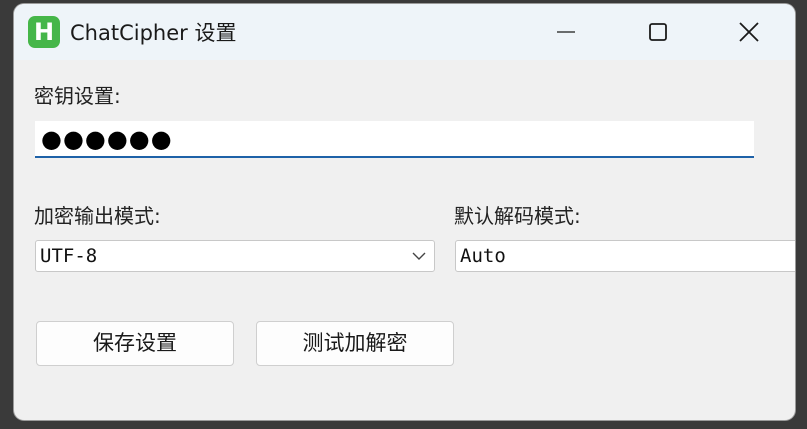  I want to click on close-button, so click(749, 32).